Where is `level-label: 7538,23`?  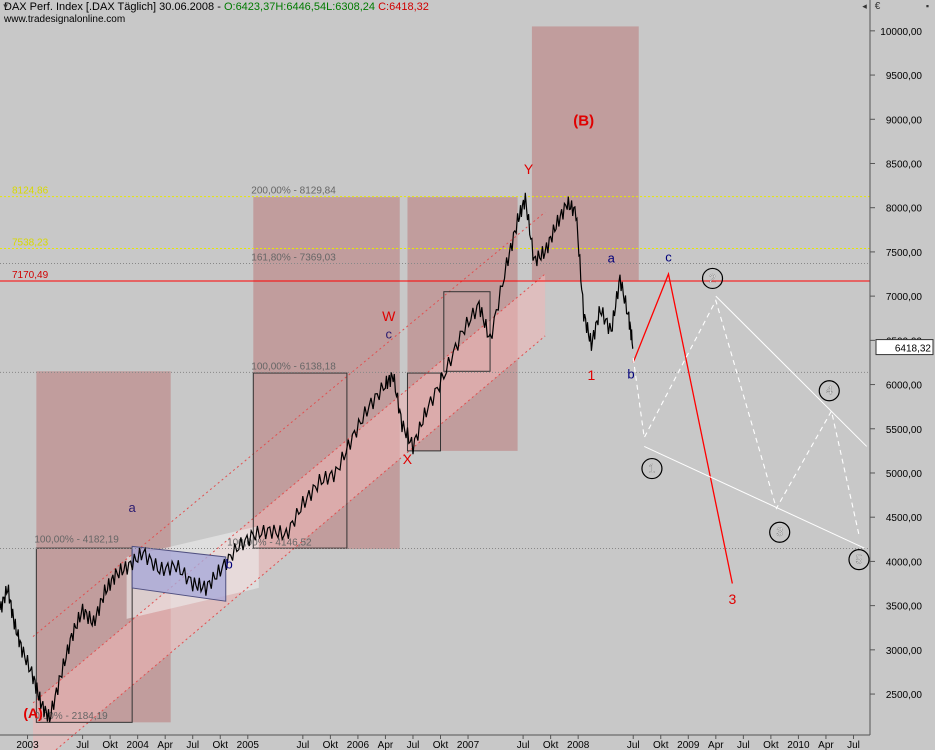 level-label: 7538,23 is located at coordinates (30, 243).